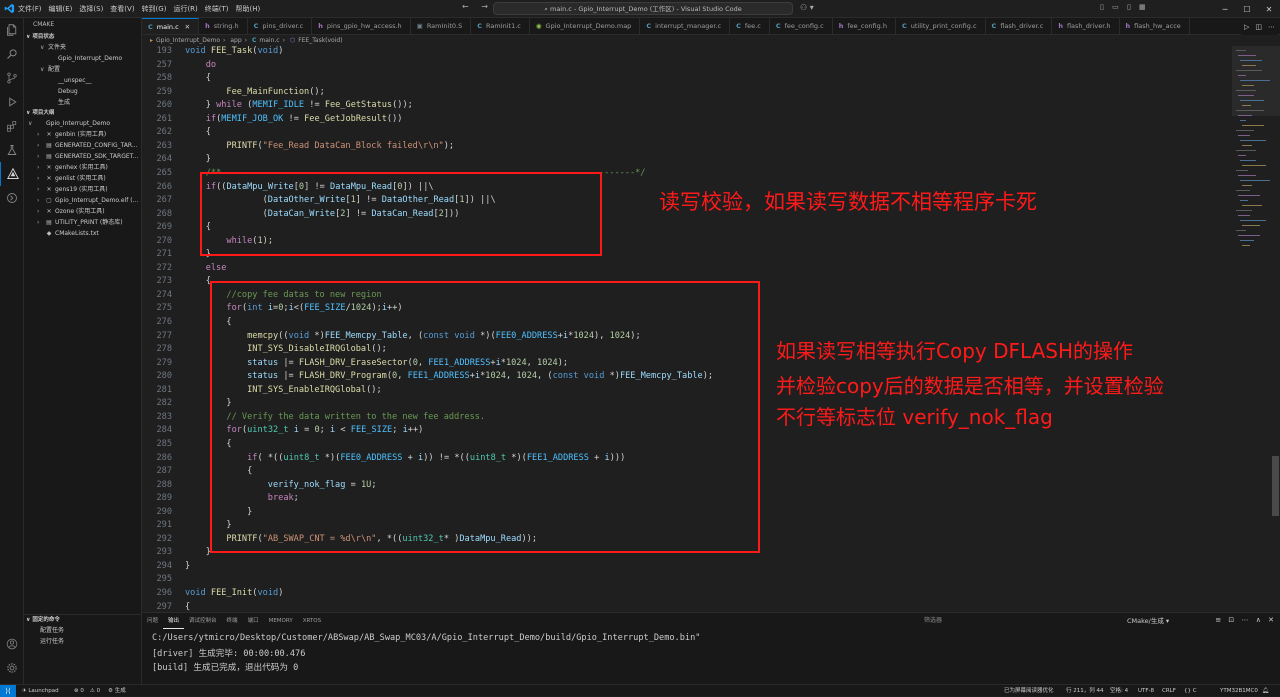  What do you see at coordinates (484, 6) in the screenshot?
I see `forward-arrow-icon: →` at bounding box center [484, 6].